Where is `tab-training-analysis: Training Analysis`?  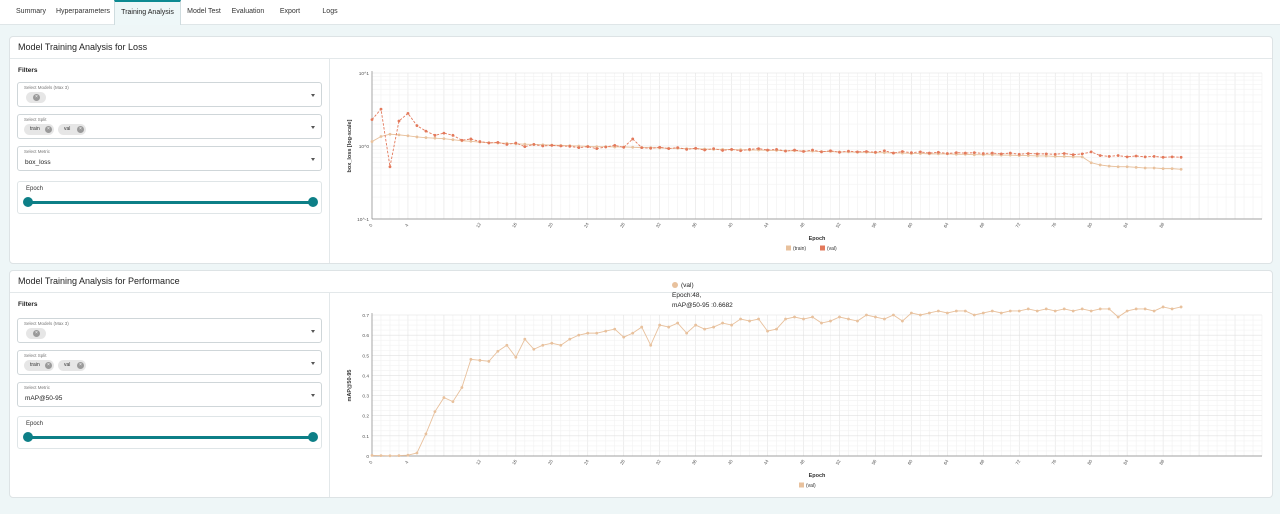
tab-training-analysis: Training Analysis is located at coordinates (147, 12).